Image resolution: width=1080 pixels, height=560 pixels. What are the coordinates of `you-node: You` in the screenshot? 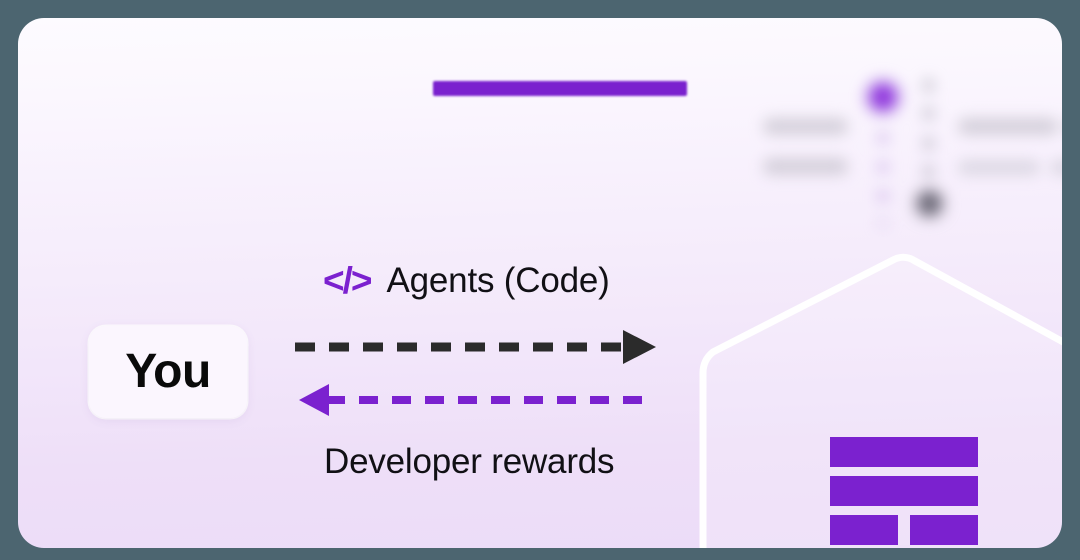 It's located at (168, 372).